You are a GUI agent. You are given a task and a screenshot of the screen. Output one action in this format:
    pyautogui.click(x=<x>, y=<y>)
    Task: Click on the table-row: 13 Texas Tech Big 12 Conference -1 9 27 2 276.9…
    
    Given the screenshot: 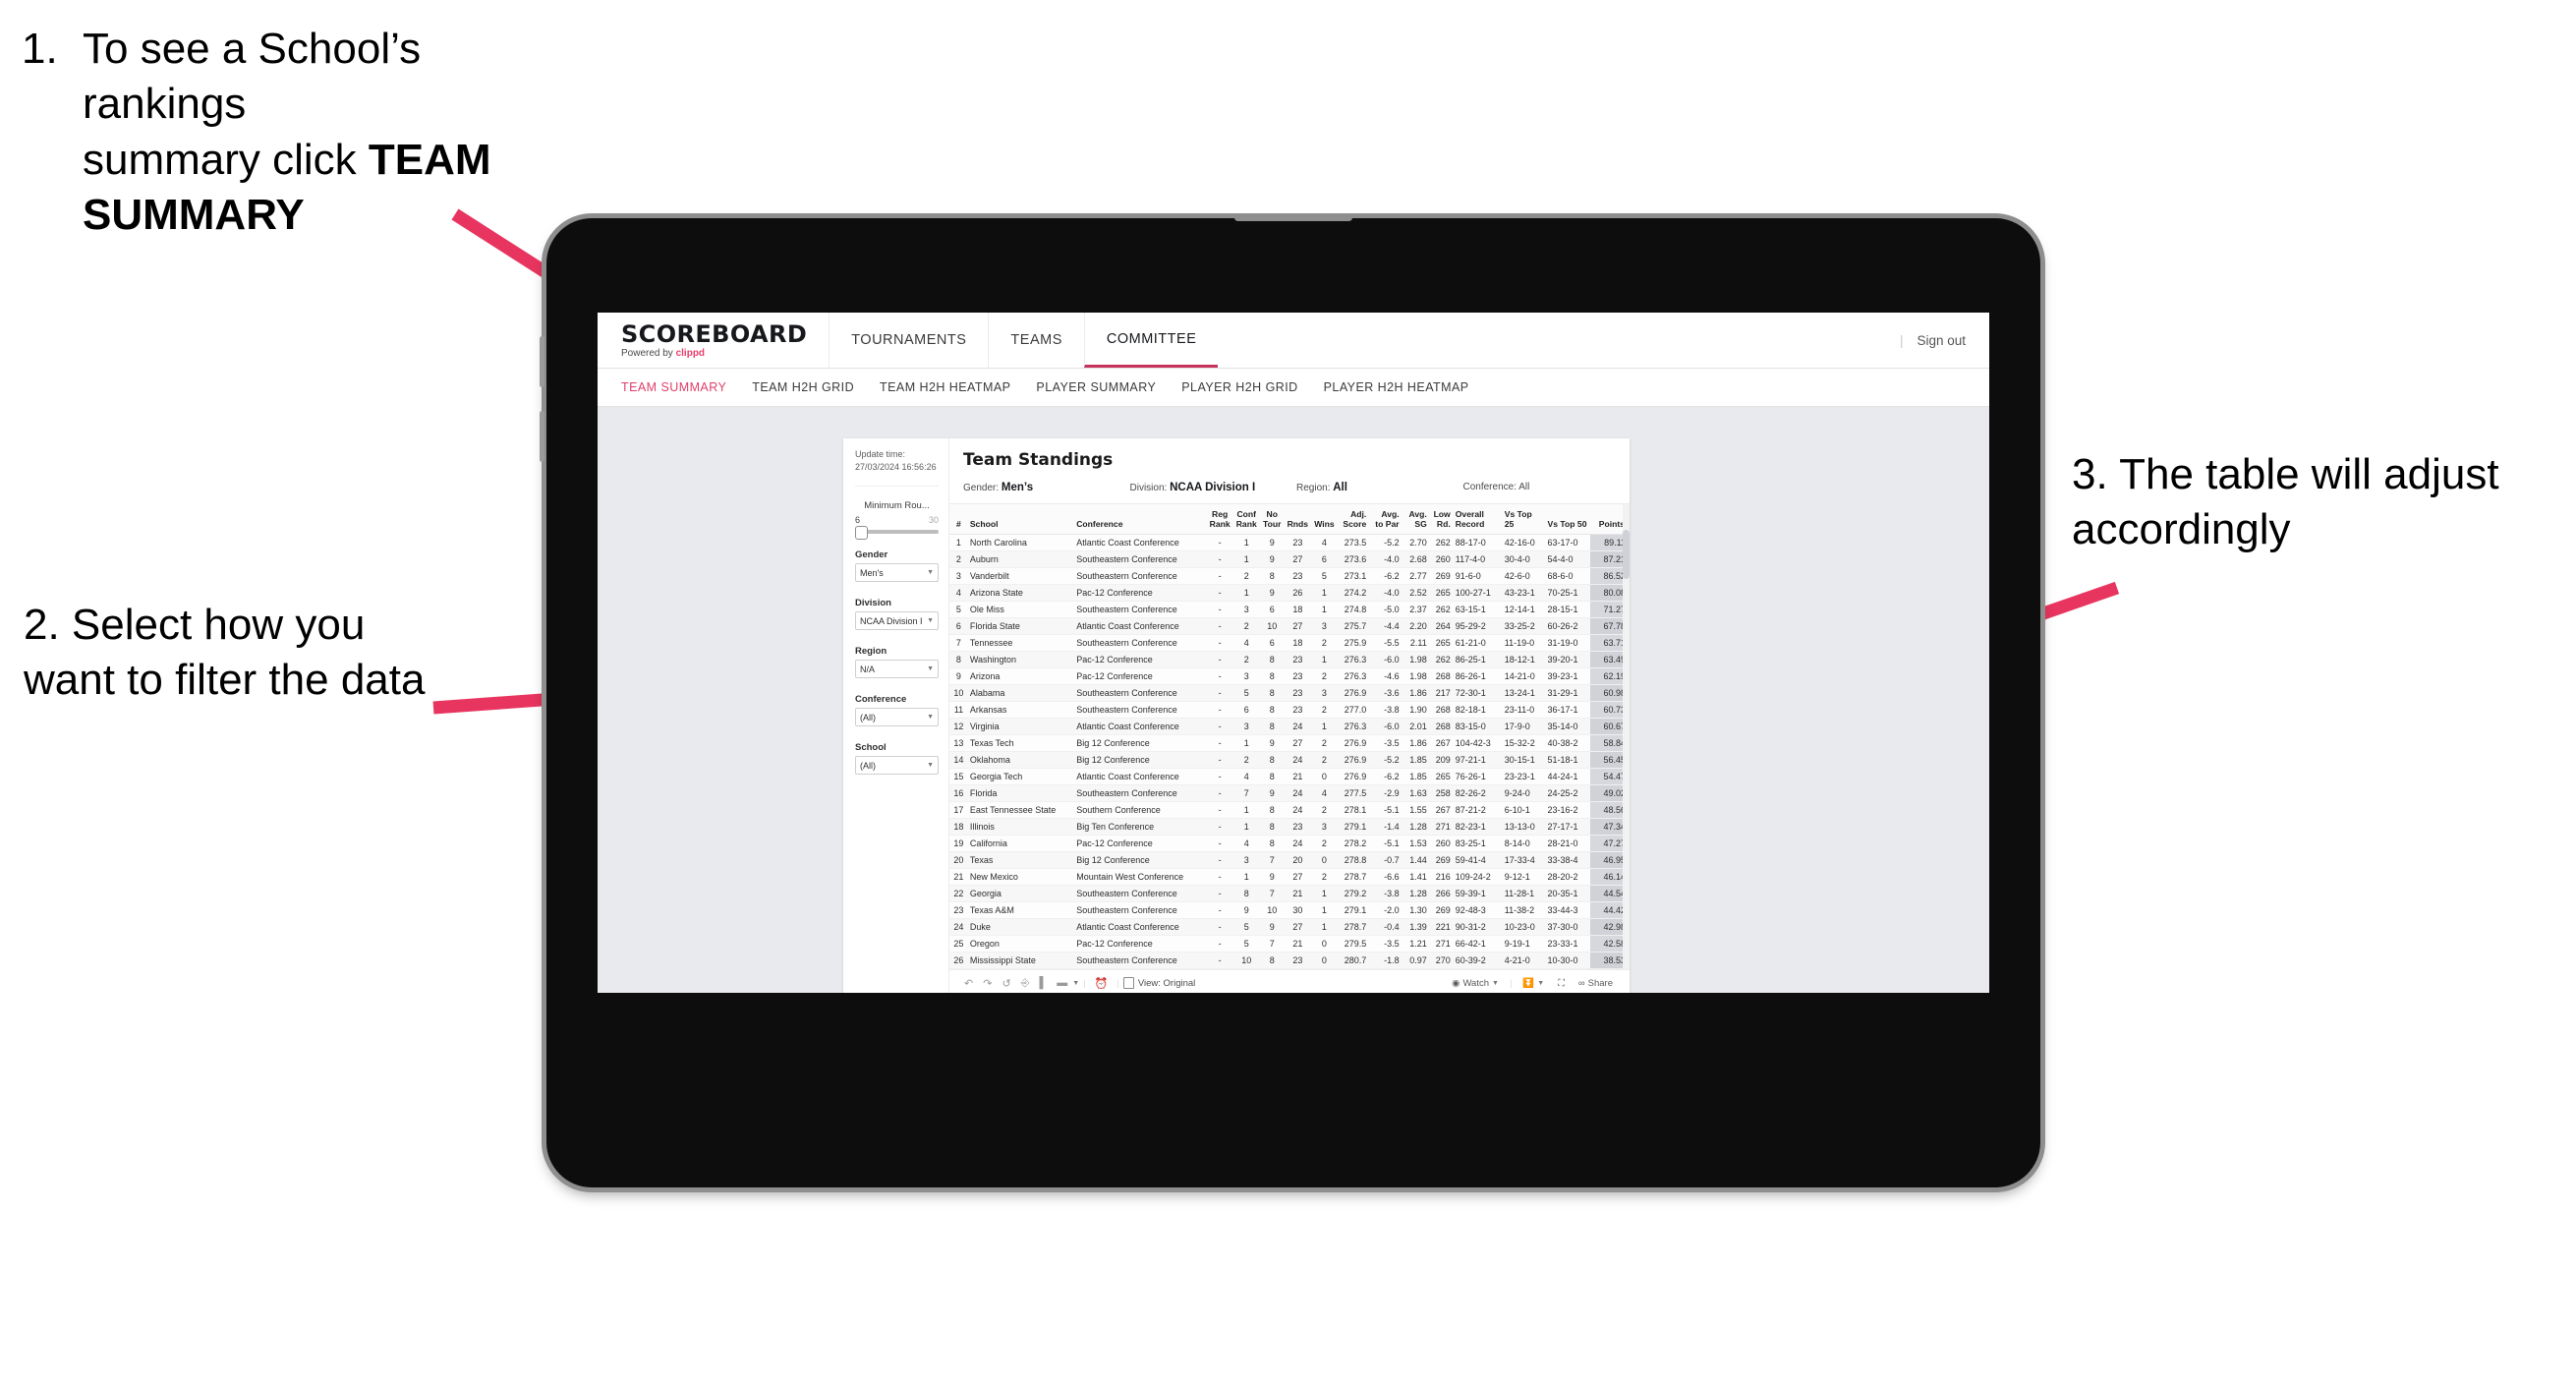 What is the action you would take?
    pyautogui.click(x=1290, y=743)
    